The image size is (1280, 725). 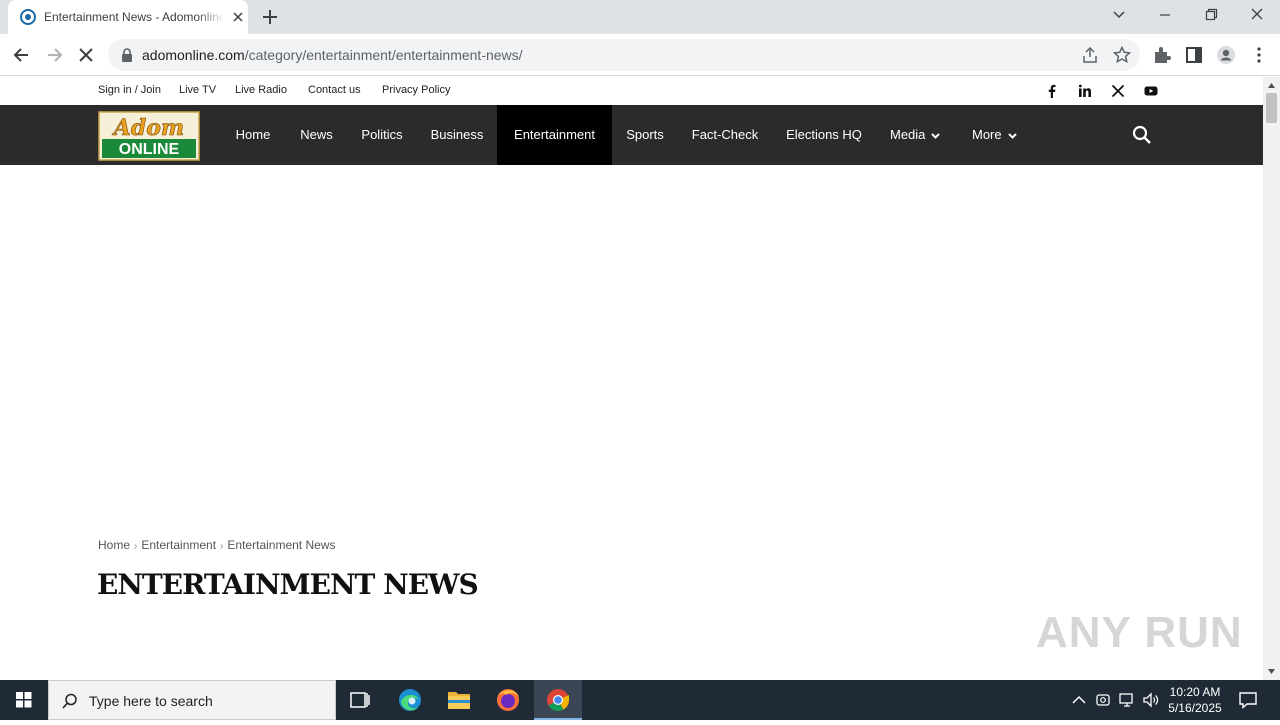 I want to click on edge-browser-icon, so click(x=410, y=700).